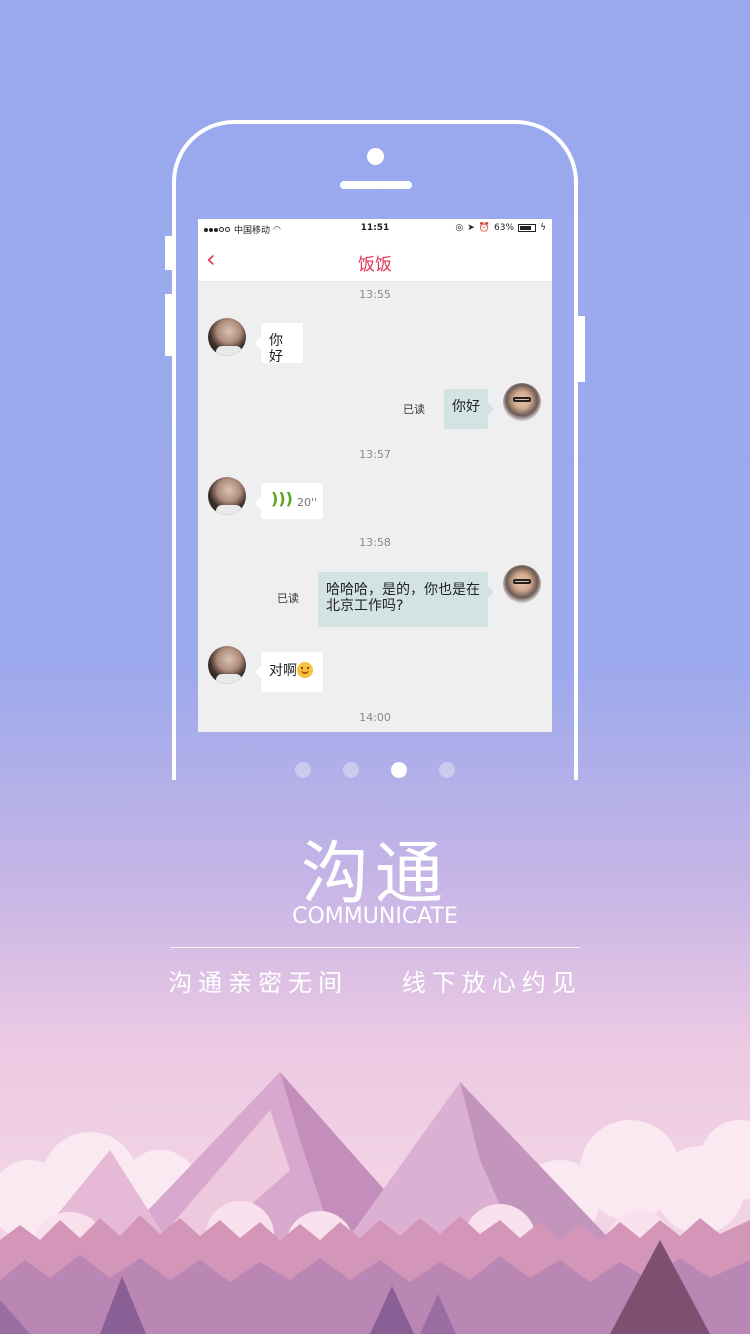  I want to click on voice-message-bubble: ))) 20'', so click(289, 501).